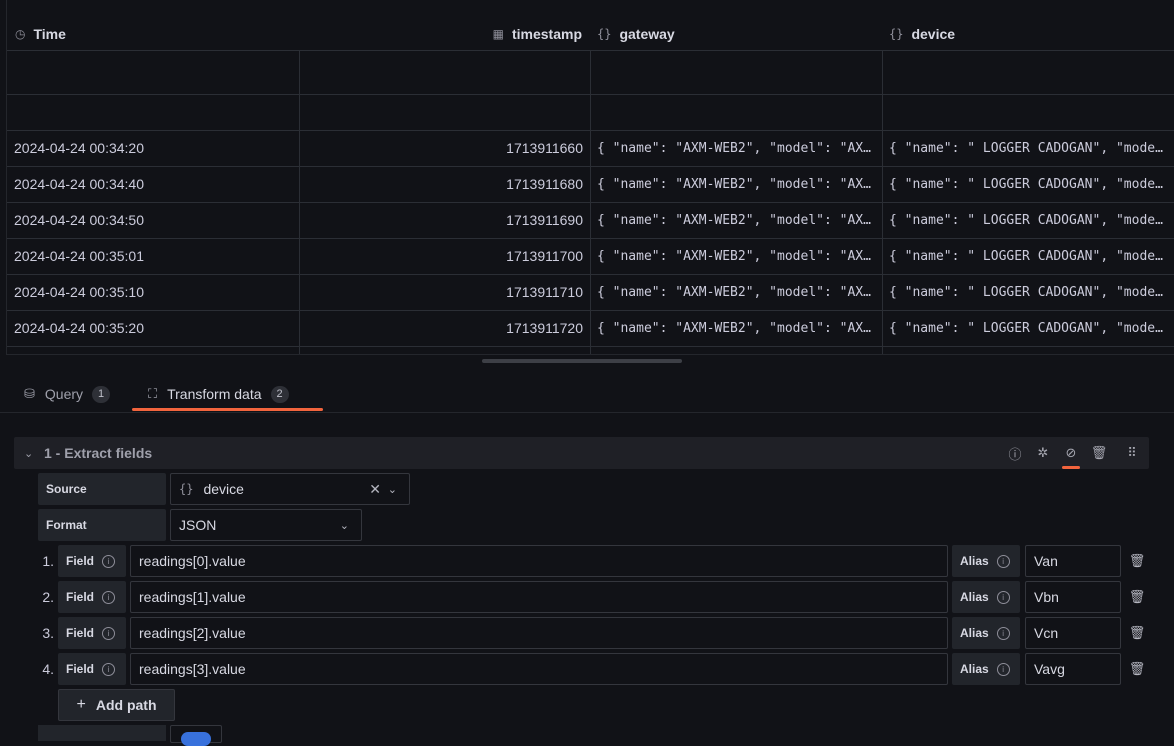  Describe the element at coordinates (539, 561) in the screenshot. I see `path-input: readings[0].value` at that location.